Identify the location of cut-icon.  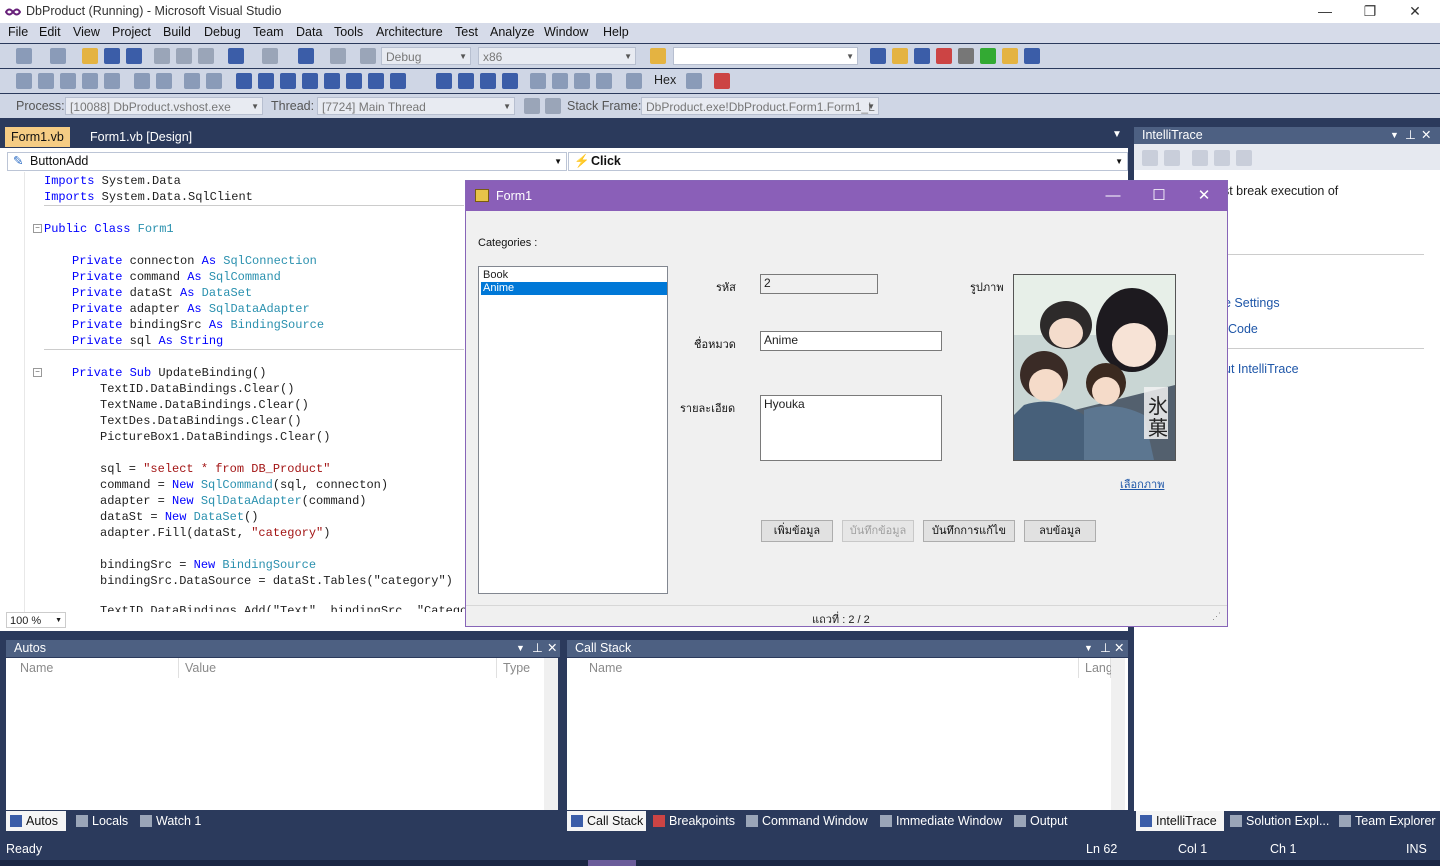
(162, 56).